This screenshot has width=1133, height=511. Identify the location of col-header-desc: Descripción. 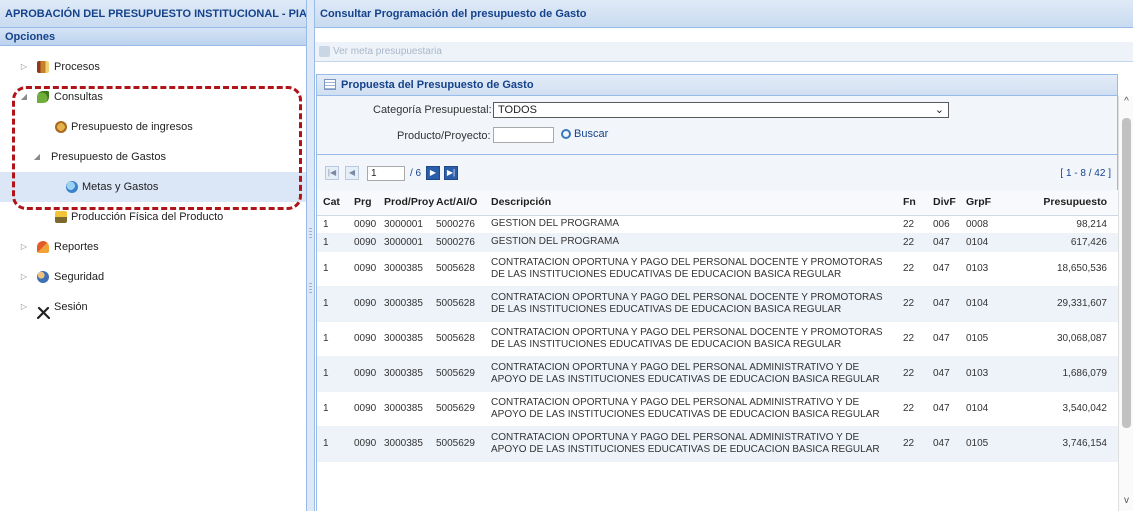
(691, 203).